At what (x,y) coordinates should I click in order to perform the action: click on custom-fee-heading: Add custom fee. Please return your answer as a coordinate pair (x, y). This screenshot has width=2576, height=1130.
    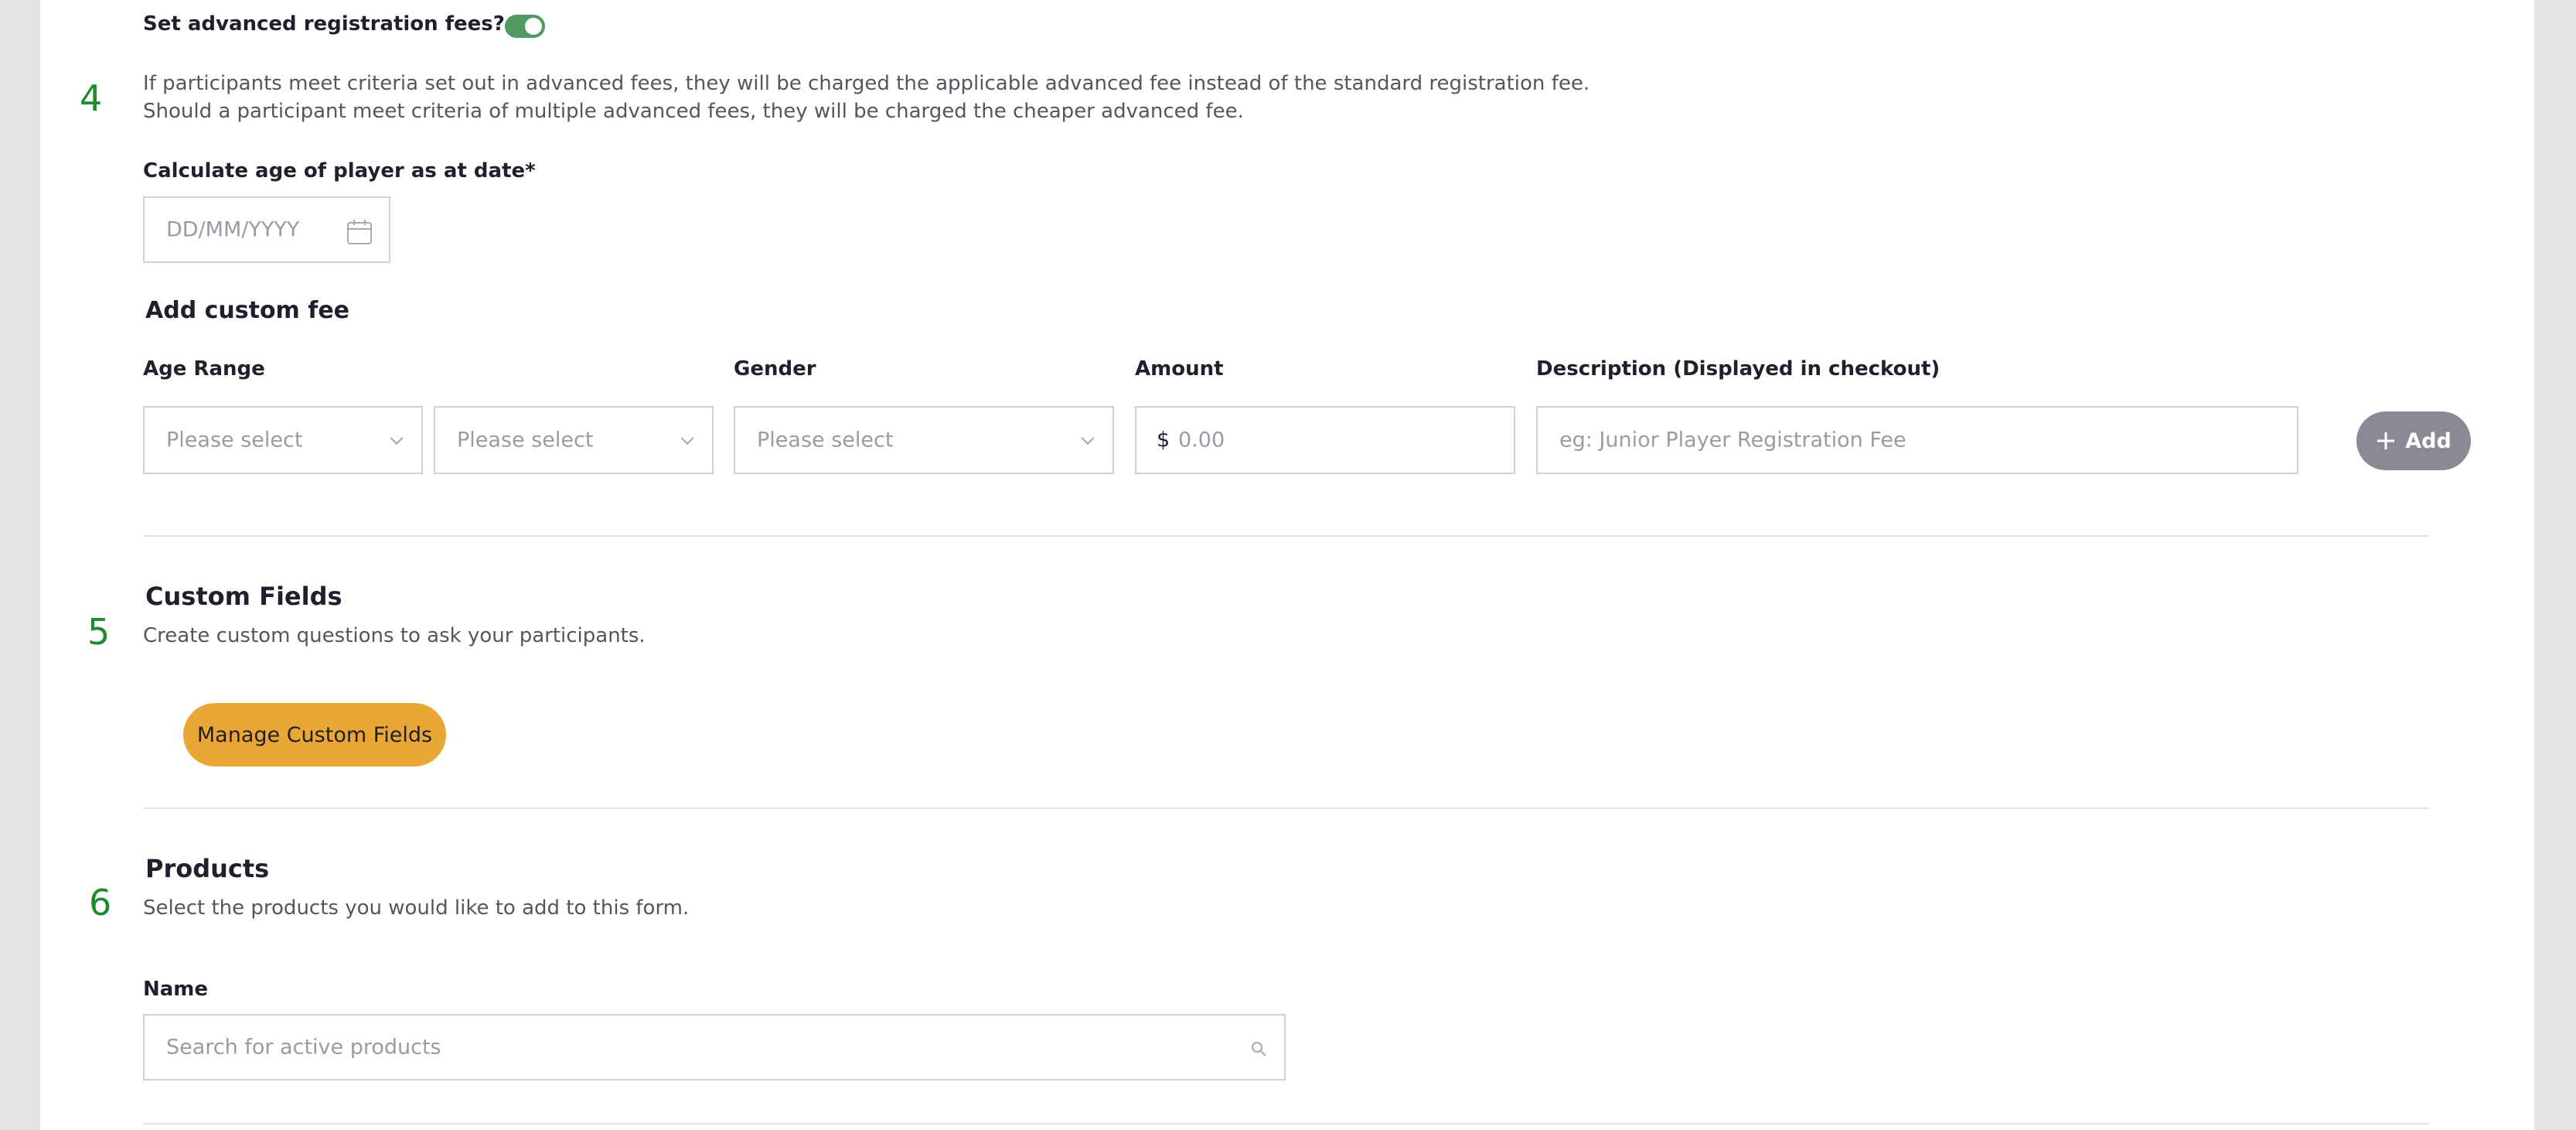
    Looking at the image, I should click on (247, 310).